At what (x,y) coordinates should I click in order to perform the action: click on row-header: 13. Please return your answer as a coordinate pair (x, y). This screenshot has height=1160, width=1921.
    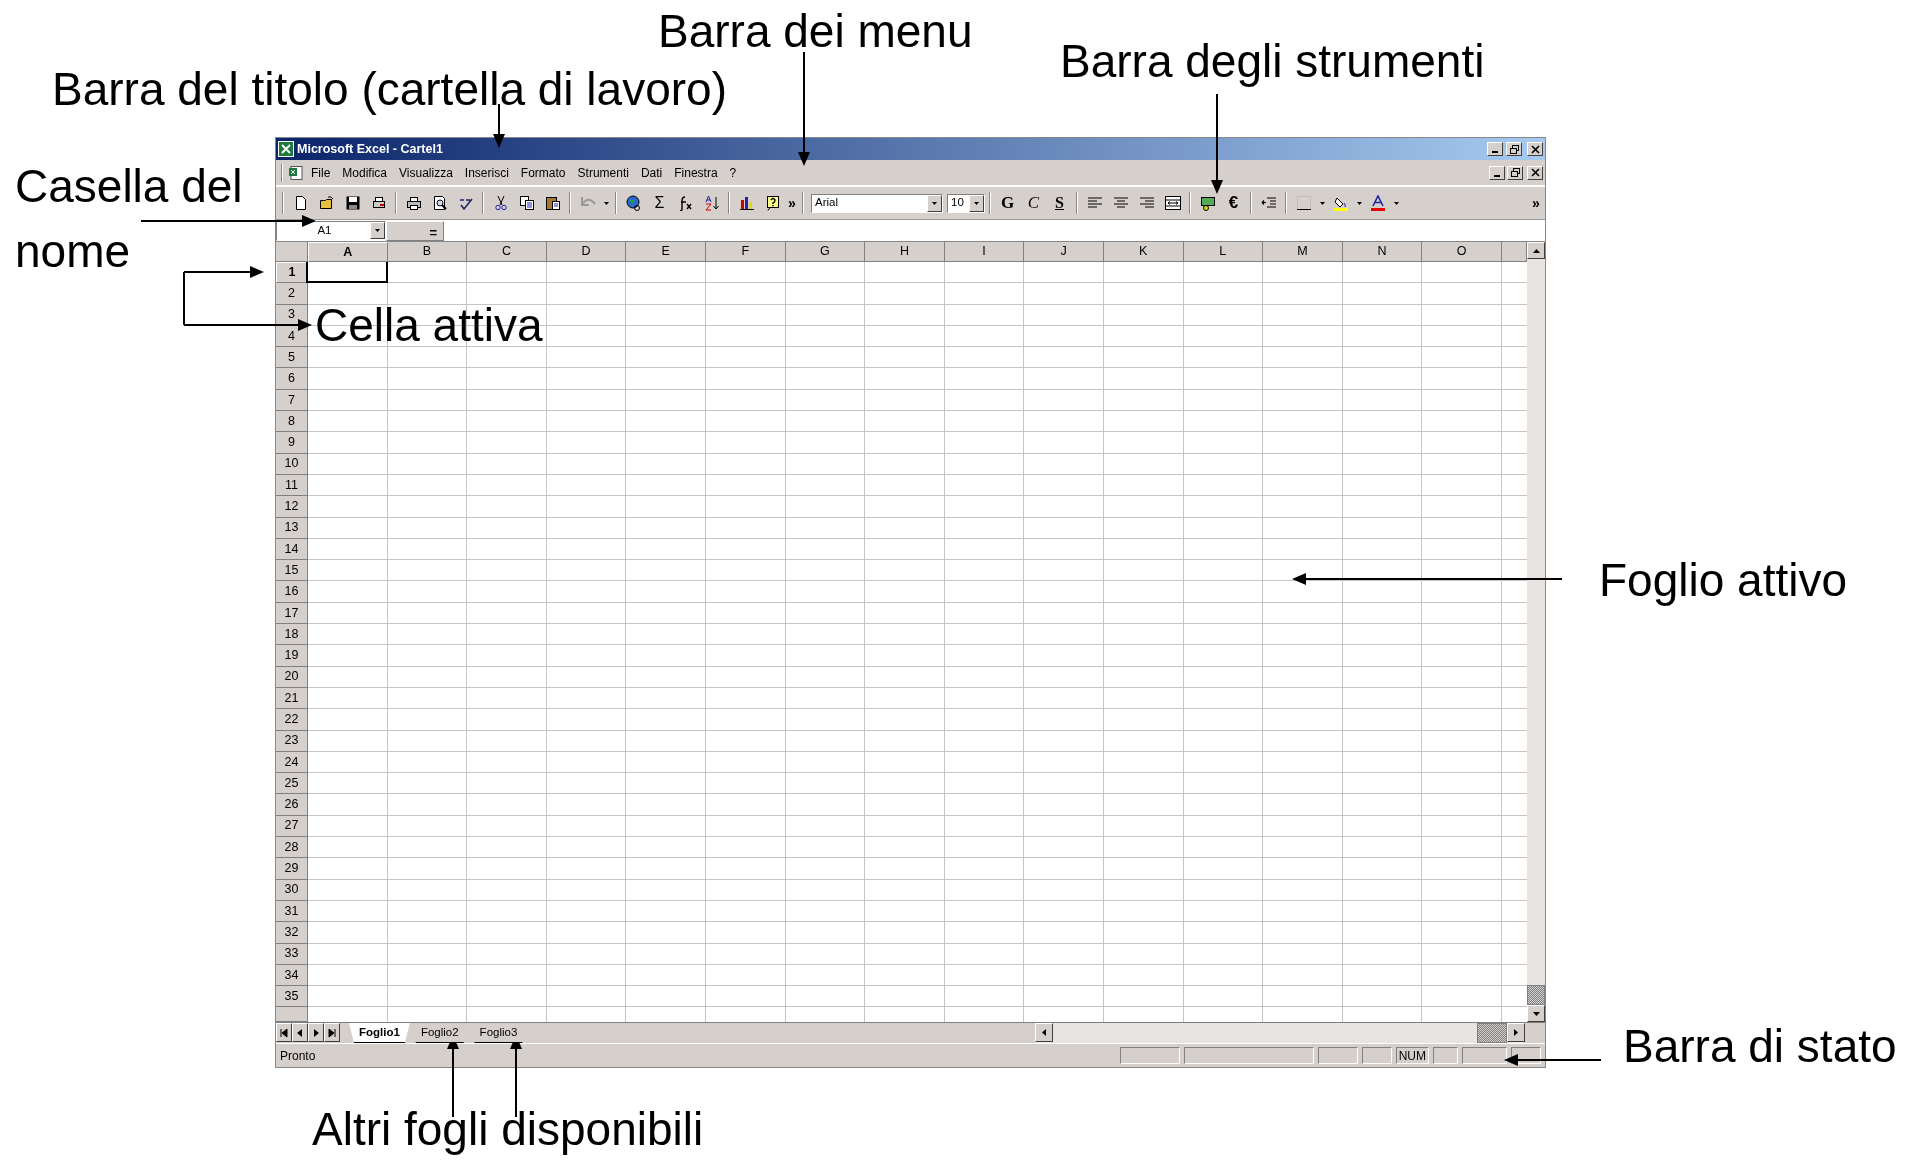
    Looking at the image, I should click on (292, 528).